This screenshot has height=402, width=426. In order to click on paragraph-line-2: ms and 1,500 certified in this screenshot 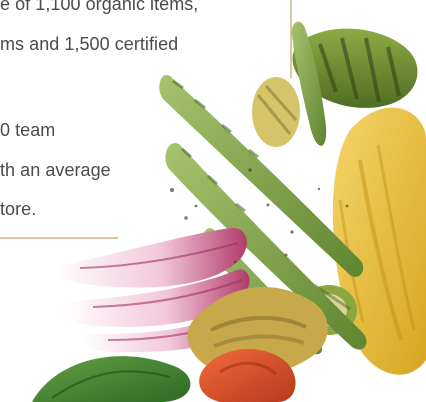, I will do `click(89, 44)`.